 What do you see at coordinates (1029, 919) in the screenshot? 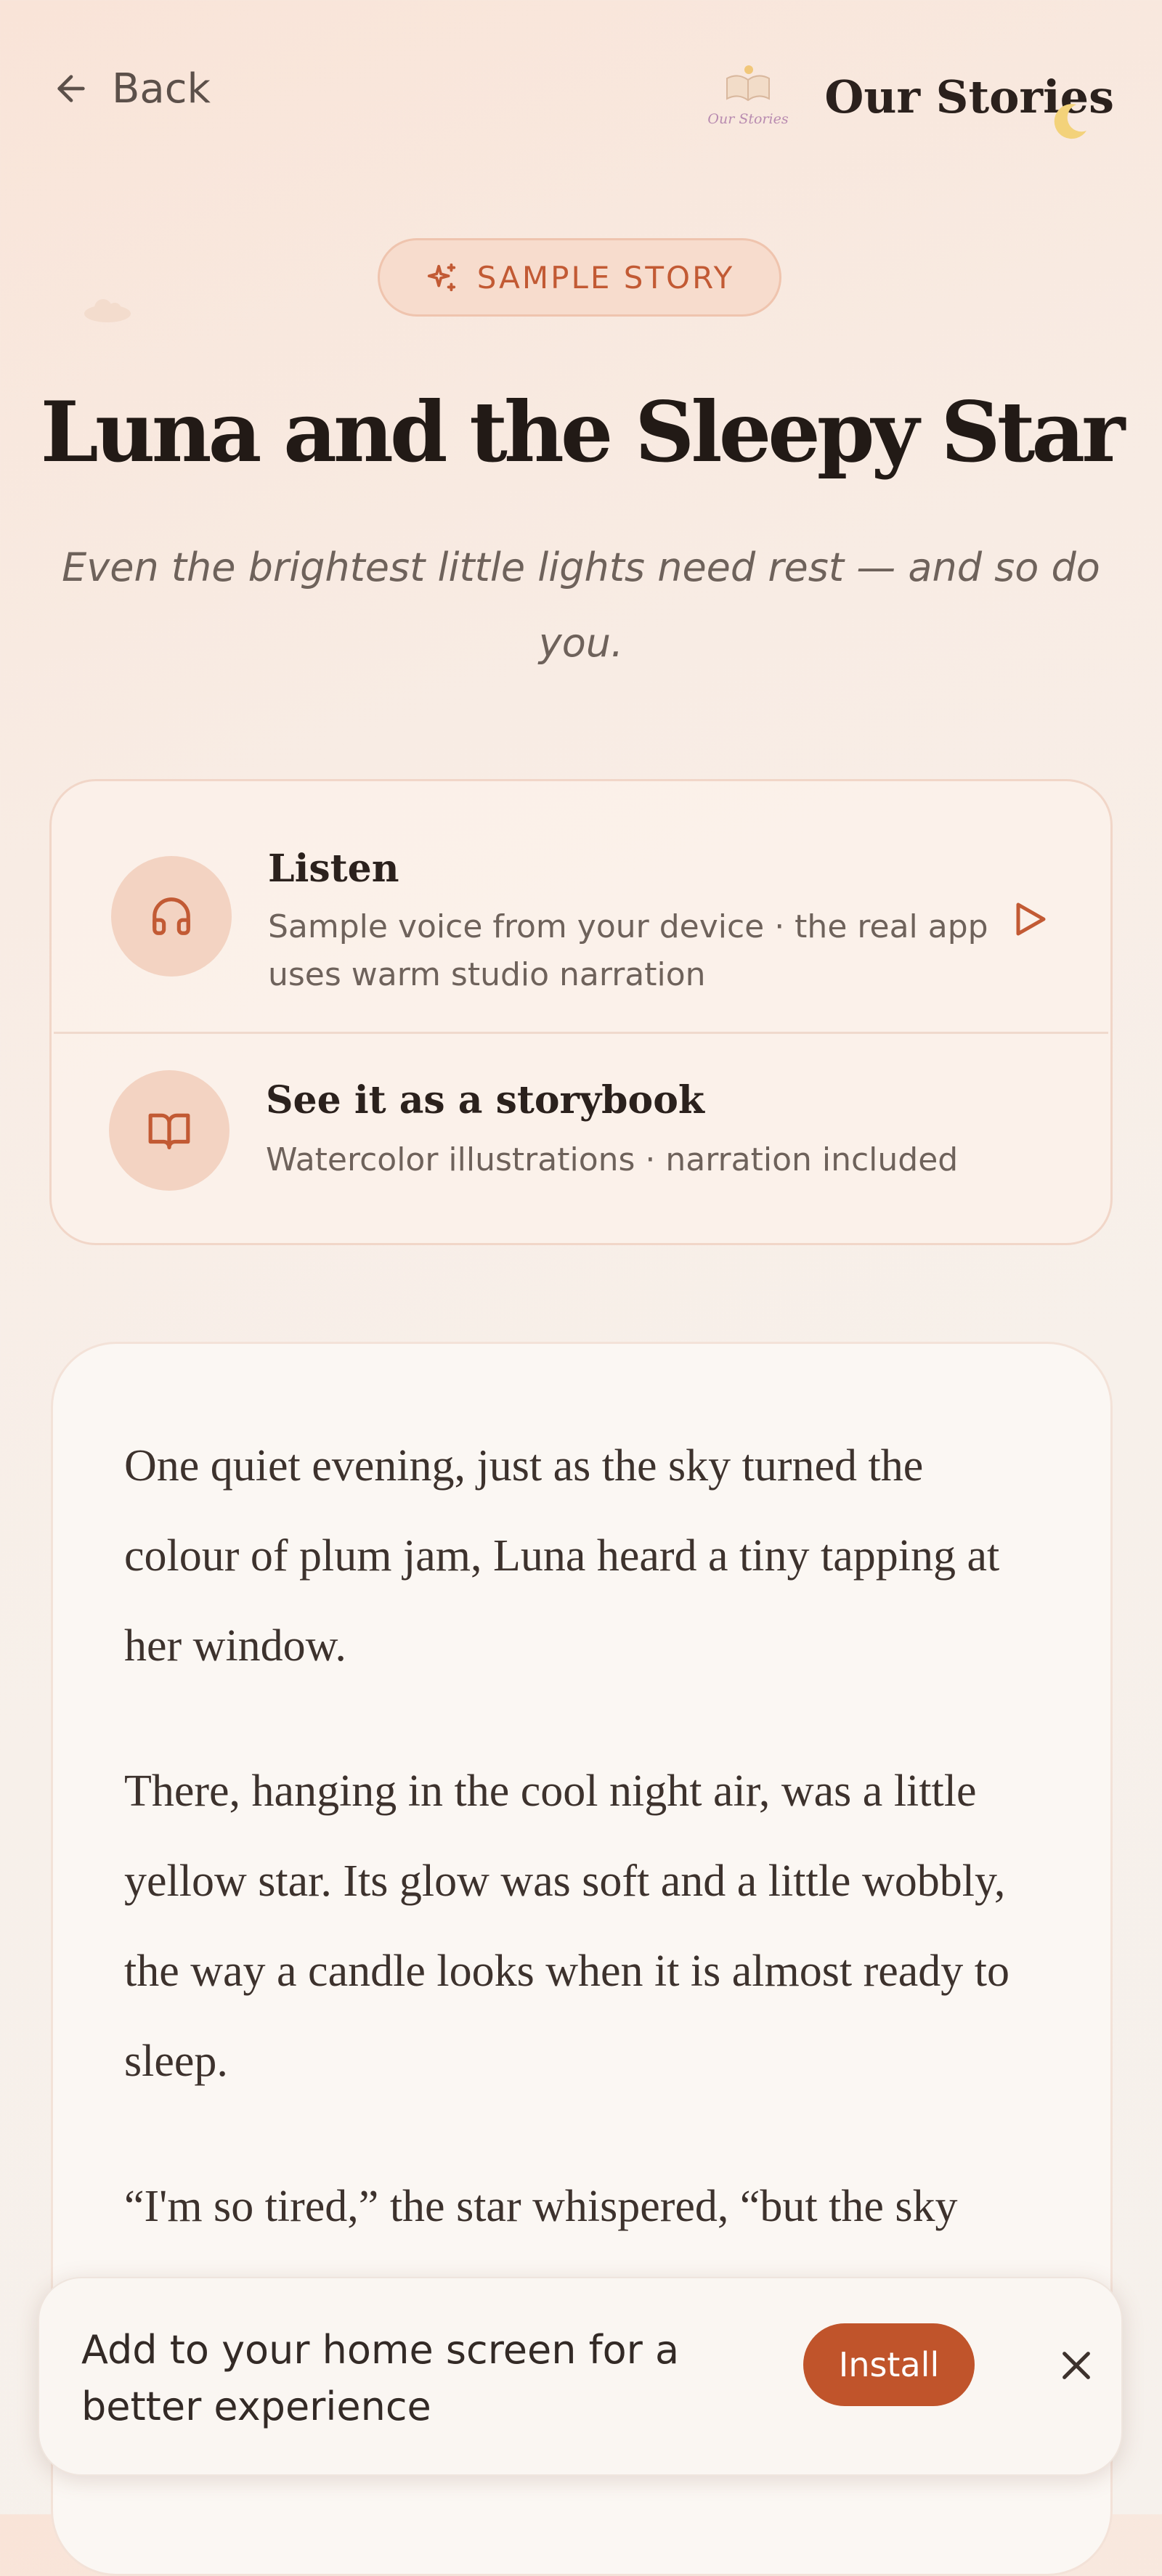
I see `play-icon` at bounding box center [1029, 919].